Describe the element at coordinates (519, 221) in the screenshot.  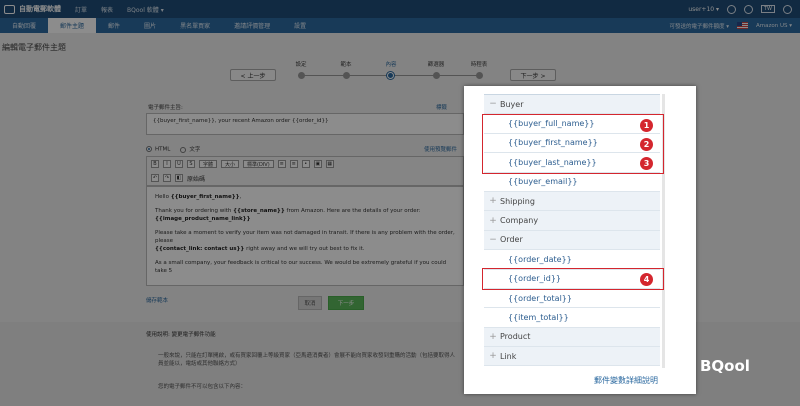
I see `group-label-company: Company` at that location.